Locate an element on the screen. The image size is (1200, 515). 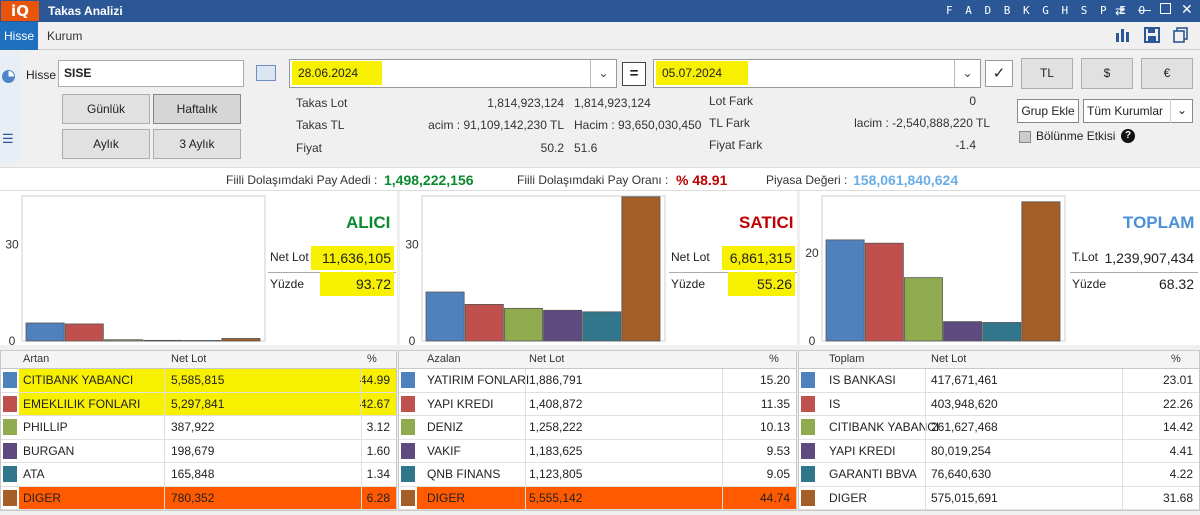
haftalik-button: Haftalık is located at coordinates (197, 109).